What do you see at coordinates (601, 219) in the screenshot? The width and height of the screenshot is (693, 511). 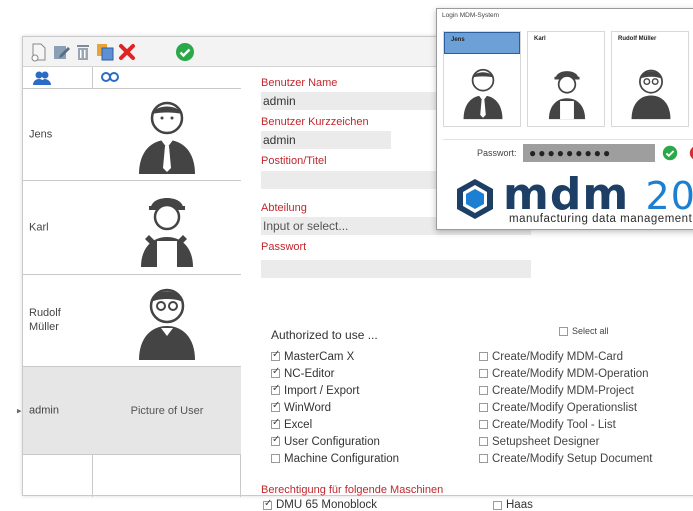 I see `brand-tagline: manufacturing data management` at bounding box center [601, 219].